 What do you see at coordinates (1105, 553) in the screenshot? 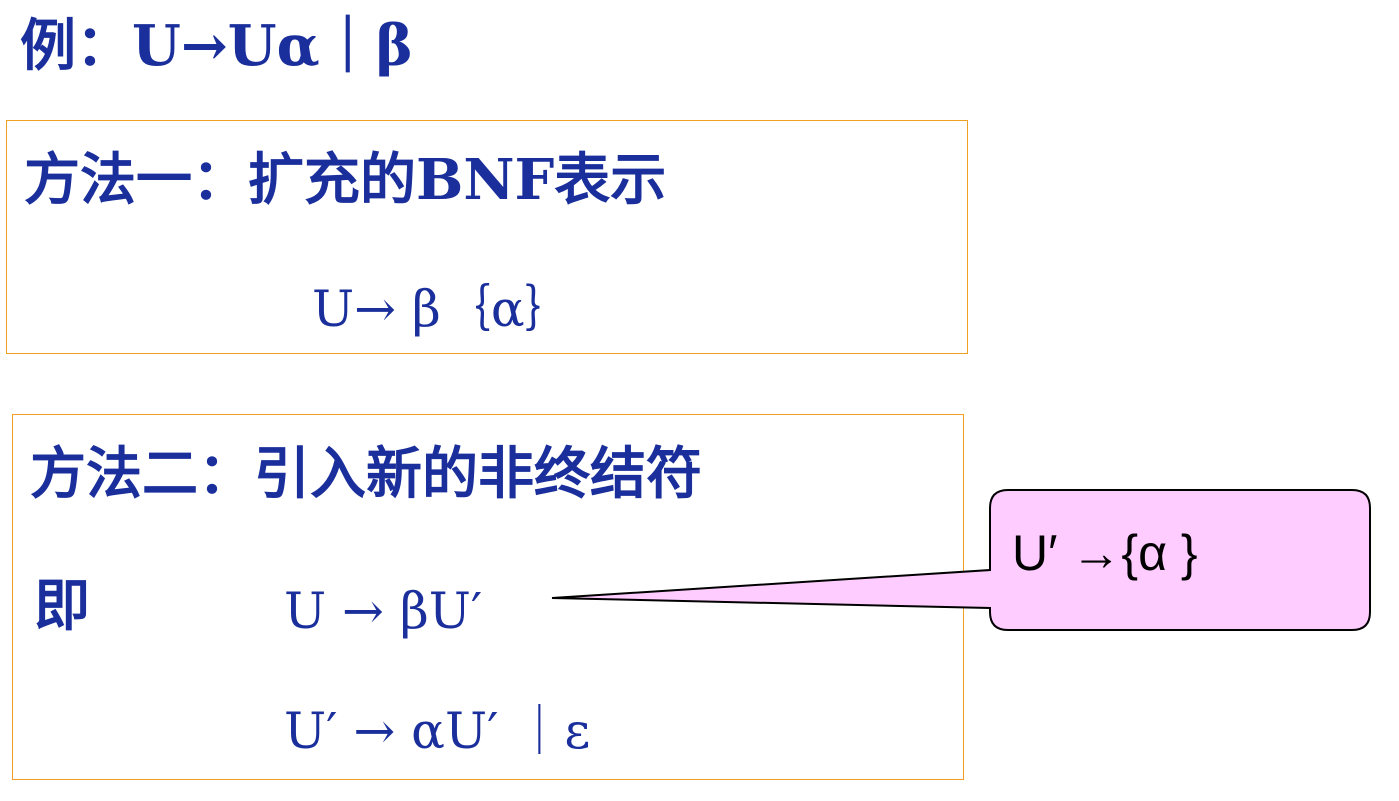
I see `callout-text: U′ →{α }` at bounding box center [1105, 553].